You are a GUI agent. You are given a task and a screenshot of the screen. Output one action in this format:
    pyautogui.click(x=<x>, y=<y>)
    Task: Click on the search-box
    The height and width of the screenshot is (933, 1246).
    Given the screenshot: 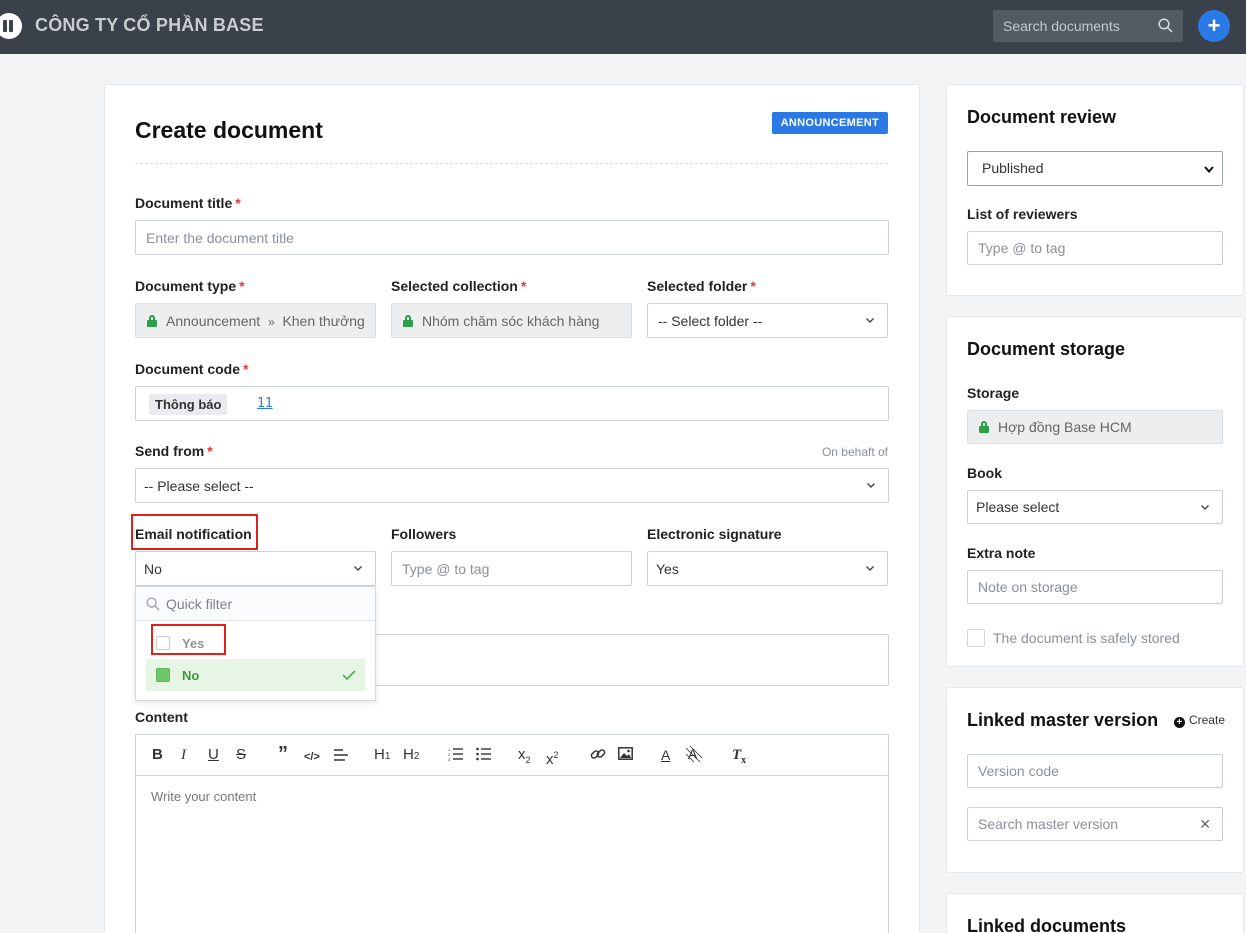 What is the action you would take?
    pyautogui.click(x=1088, y=26)
    